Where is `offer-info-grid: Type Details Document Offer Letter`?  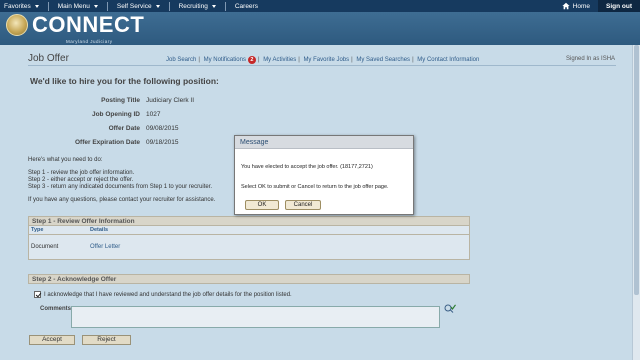 offer-info-grid: Type Details Document Offer Letter is located at coordinates (249, 243).